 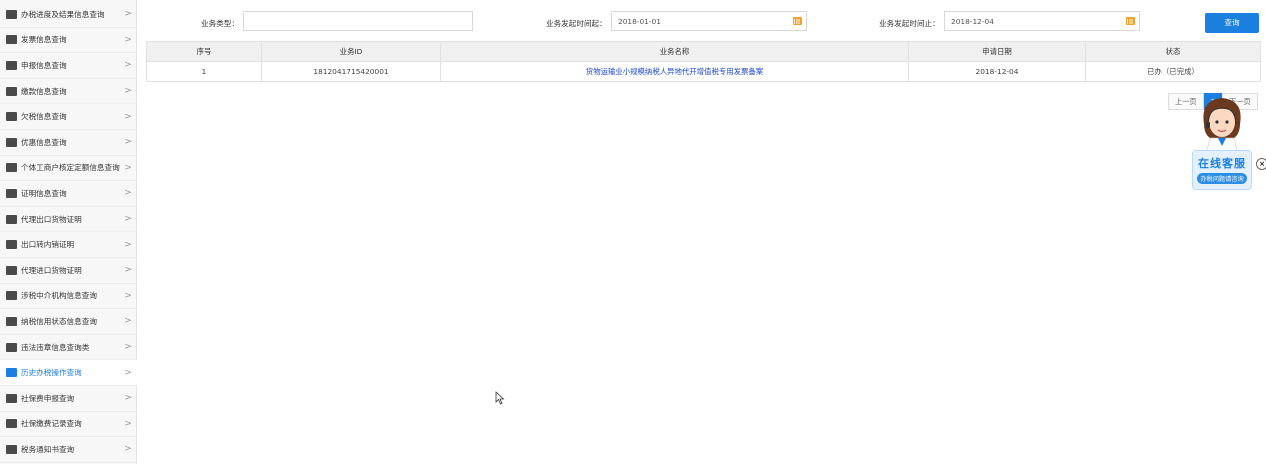 What do you see at coordinates (68, 92) in the screenshot?
I see `sidebar-item: 缴款信息查询 >` at bounding box center [68, 92].